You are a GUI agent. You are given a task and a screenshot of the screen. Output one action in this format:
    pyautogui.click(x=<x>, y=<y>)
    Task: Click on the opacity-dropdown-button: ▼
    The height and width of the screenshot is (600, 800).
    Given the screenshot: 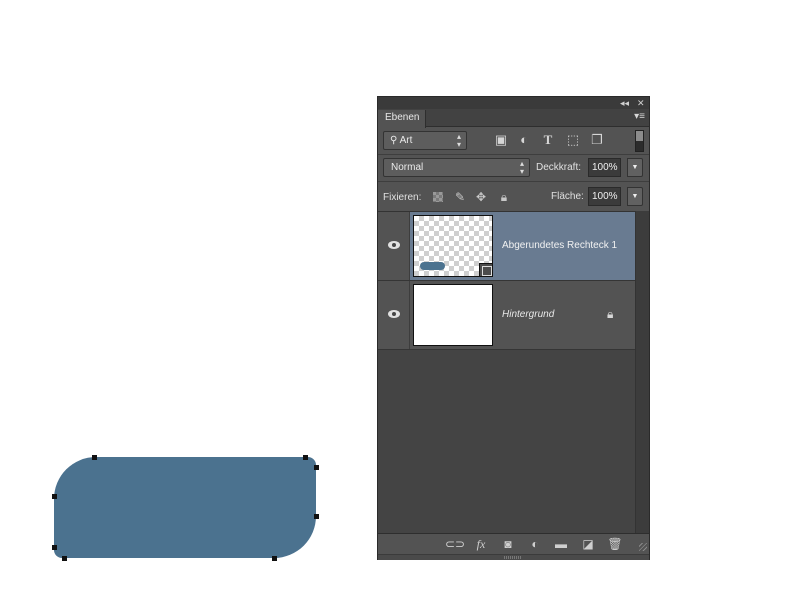 What is the action you would take?
    pyautogui.click(x=635, y=167)
    